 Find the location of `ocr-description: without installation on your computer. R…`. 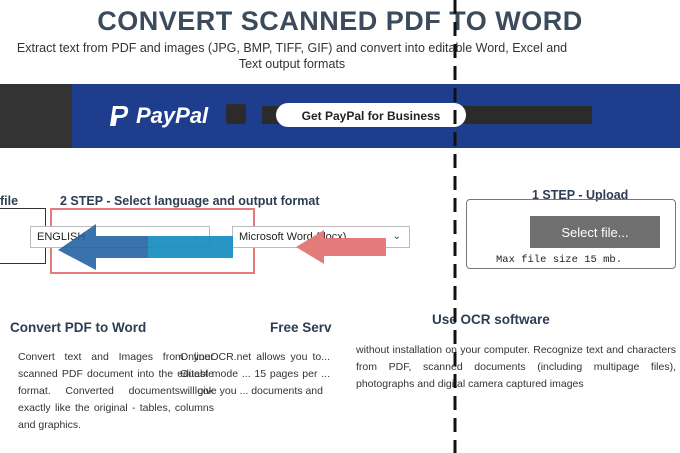

ocr-description: without installation on your computer. R… is located at coordinates (516, 367).